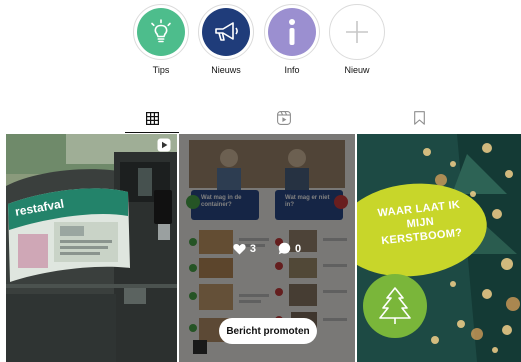 Image resolution: width=521 pixels, height=362 pixels. I want to click on highlight-info: Info, so click(292, 39).